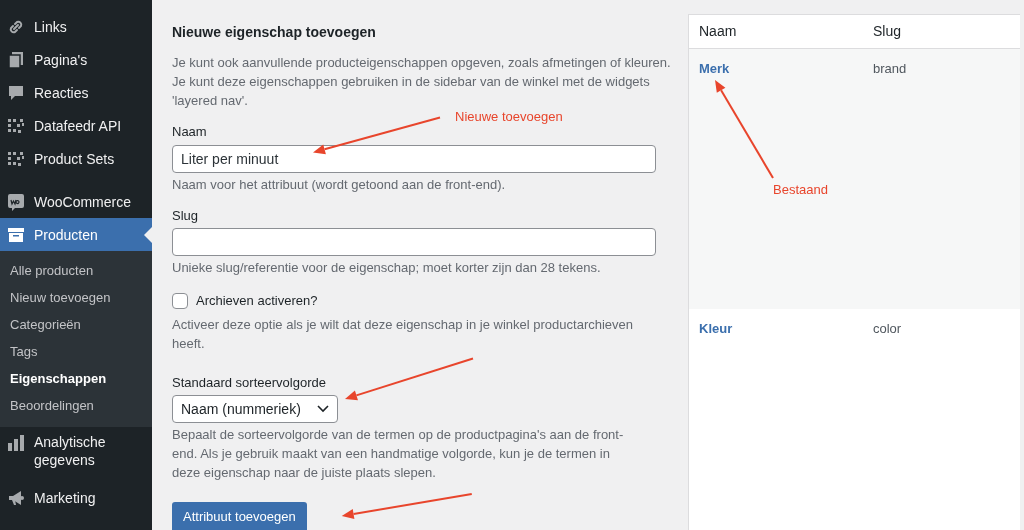  What do you see at coordinates (422, 82) in the screenshot?
I see `description-text: Je kunt ook aanvullende producteigenschappen opgeven, zoals afmetingen of kleuren. Je kunt deze eigenschappen gebruiken in de sidebar van de winkel met de widgets 'layered nav'.` at bounding box center [422, 82].